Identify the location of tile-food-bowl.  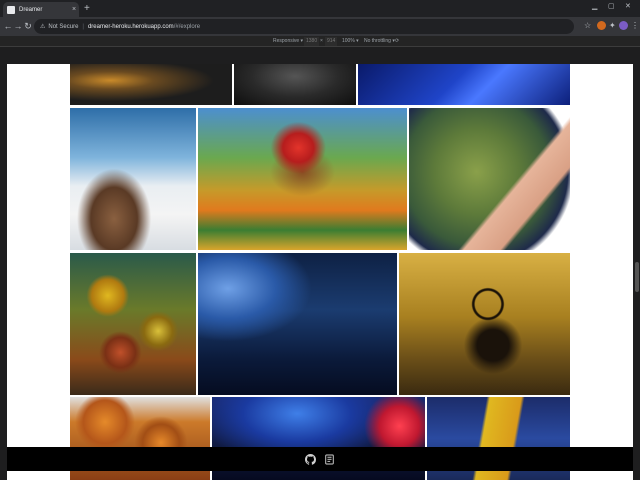
(151, 84).